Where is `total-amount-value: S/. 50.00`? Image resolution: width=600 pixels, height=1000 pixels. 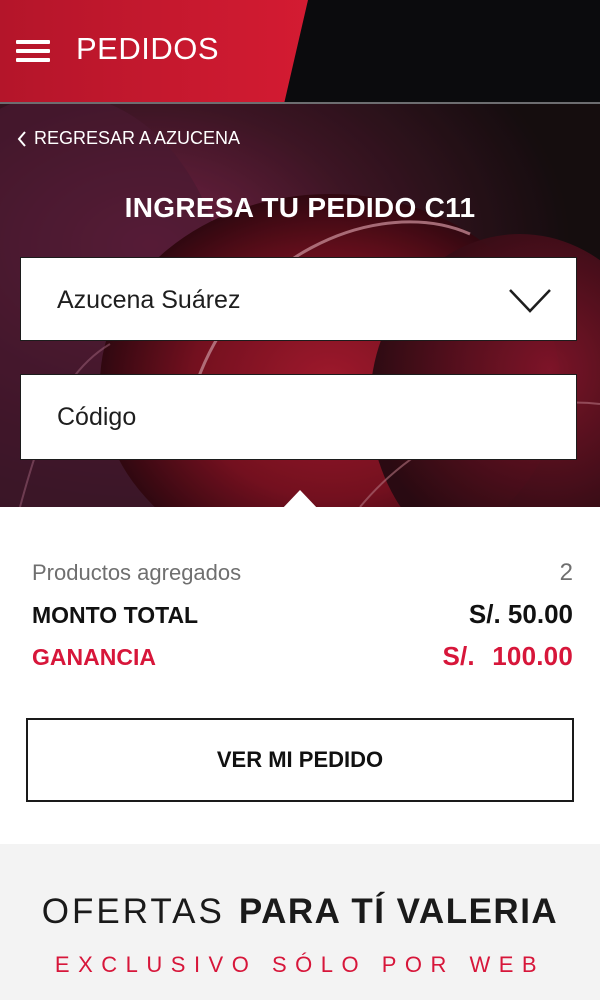
total-amount-value: S/. 50.00 is located at coordinates (520, 614).